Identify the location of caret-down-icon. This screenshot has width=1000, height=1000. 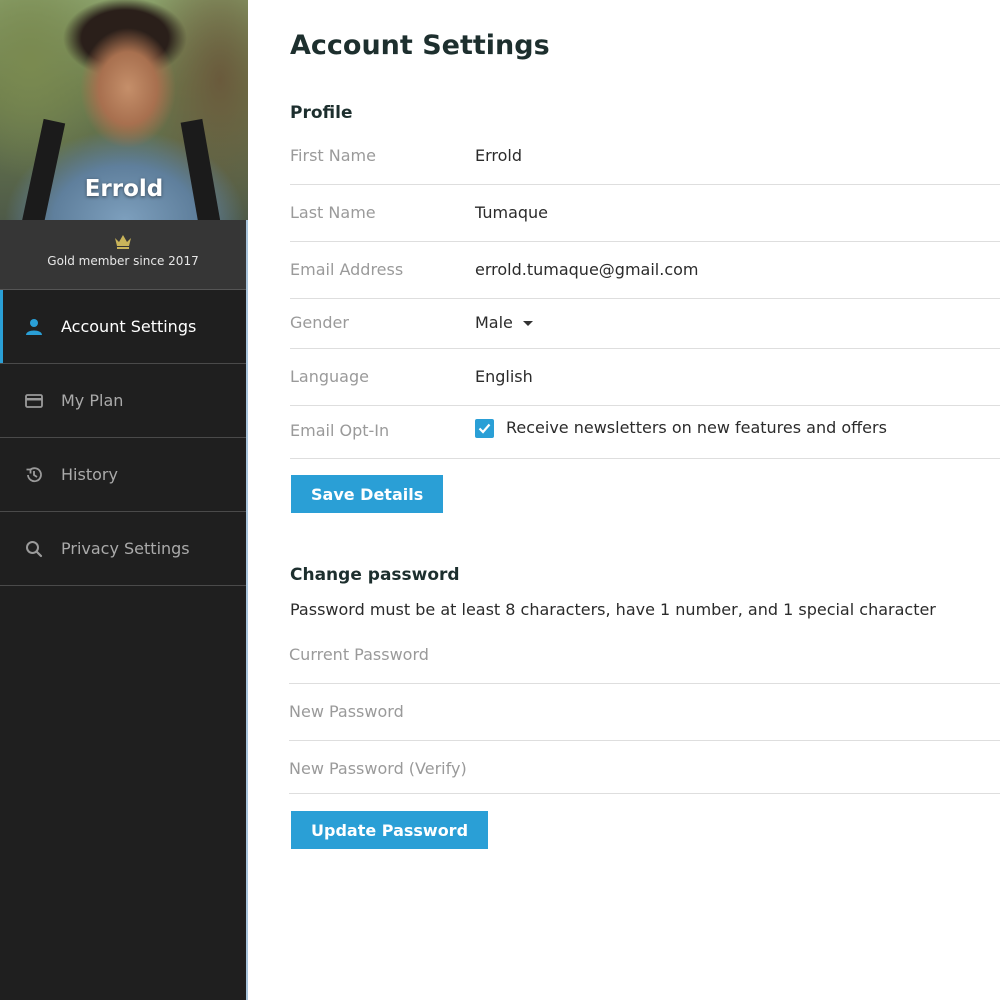
(527, 323).